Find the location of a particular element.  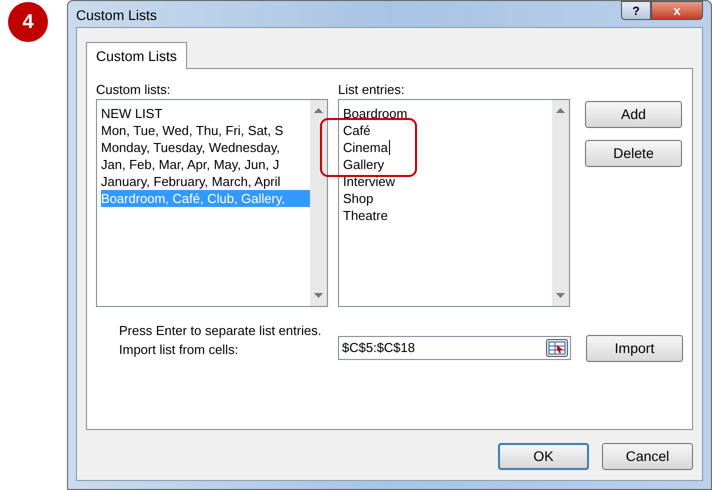

list-item: Jan, Feb, Mar, Apr, May, Jun, J is located at coordinates (205, 164).